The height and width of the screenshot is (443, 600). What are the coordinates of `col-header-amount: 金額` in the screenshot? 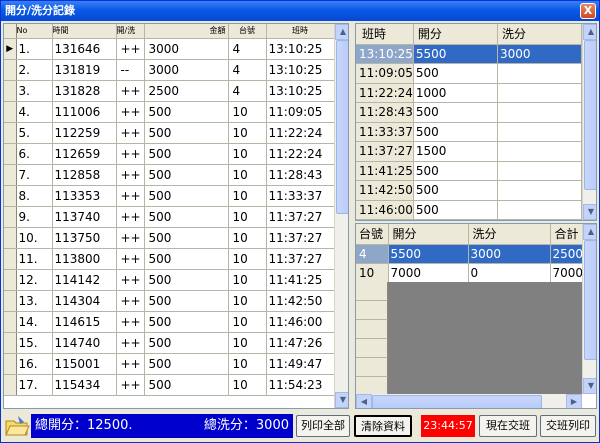 It's located at (186, 31).